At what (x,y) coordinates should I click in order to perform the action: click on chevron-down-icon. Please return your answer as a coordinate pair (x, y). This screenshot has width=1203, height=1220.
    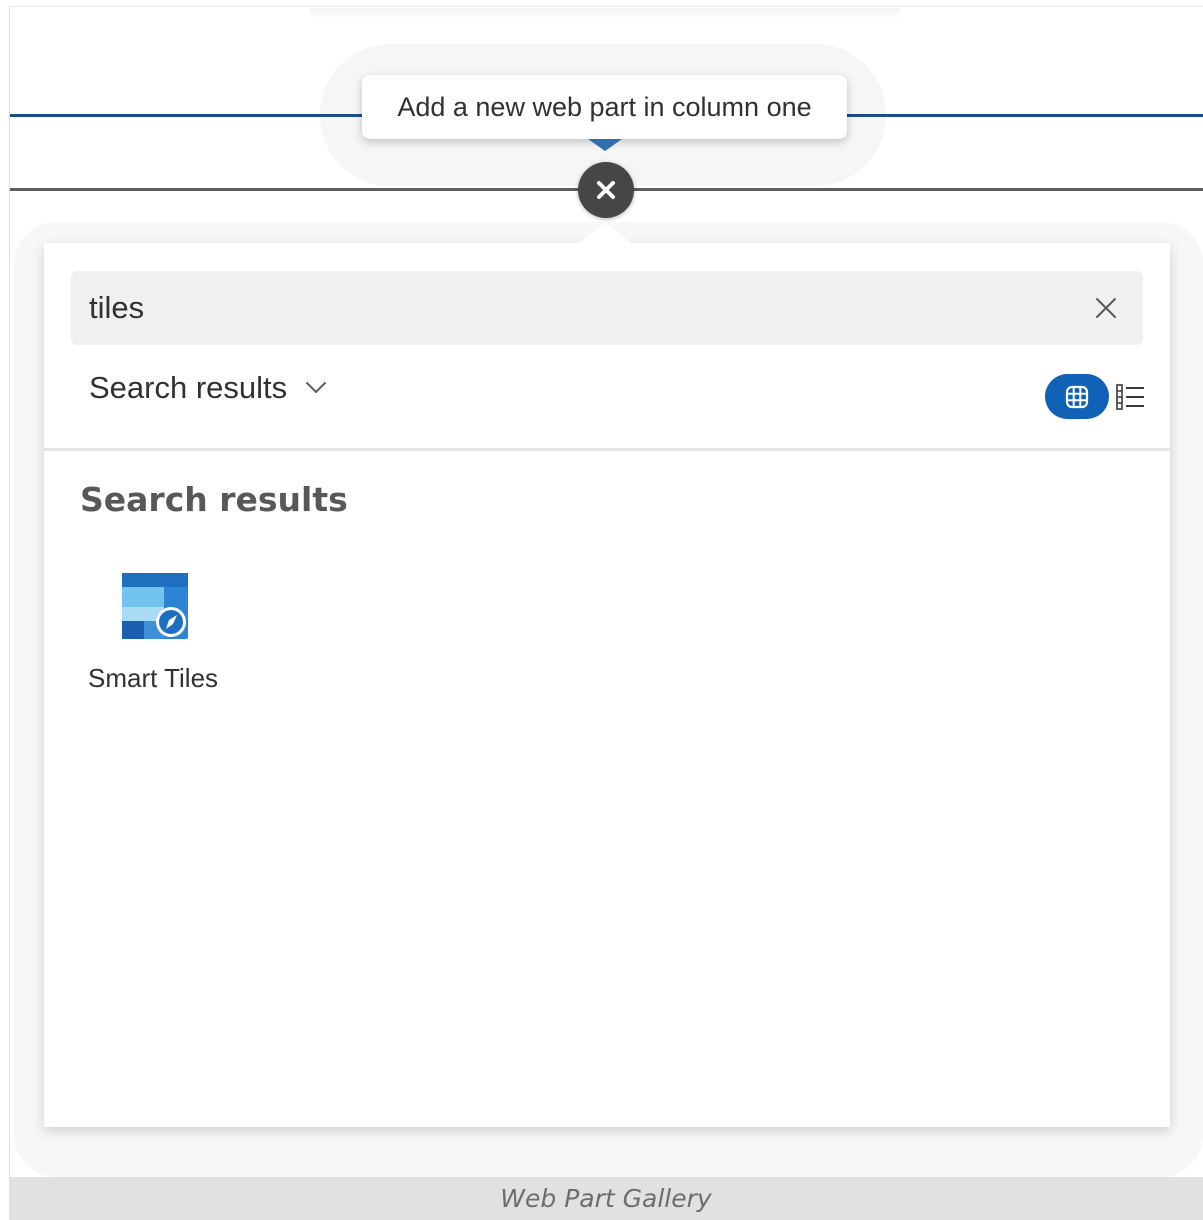
    Looking at the image, I should click on (316, 387).